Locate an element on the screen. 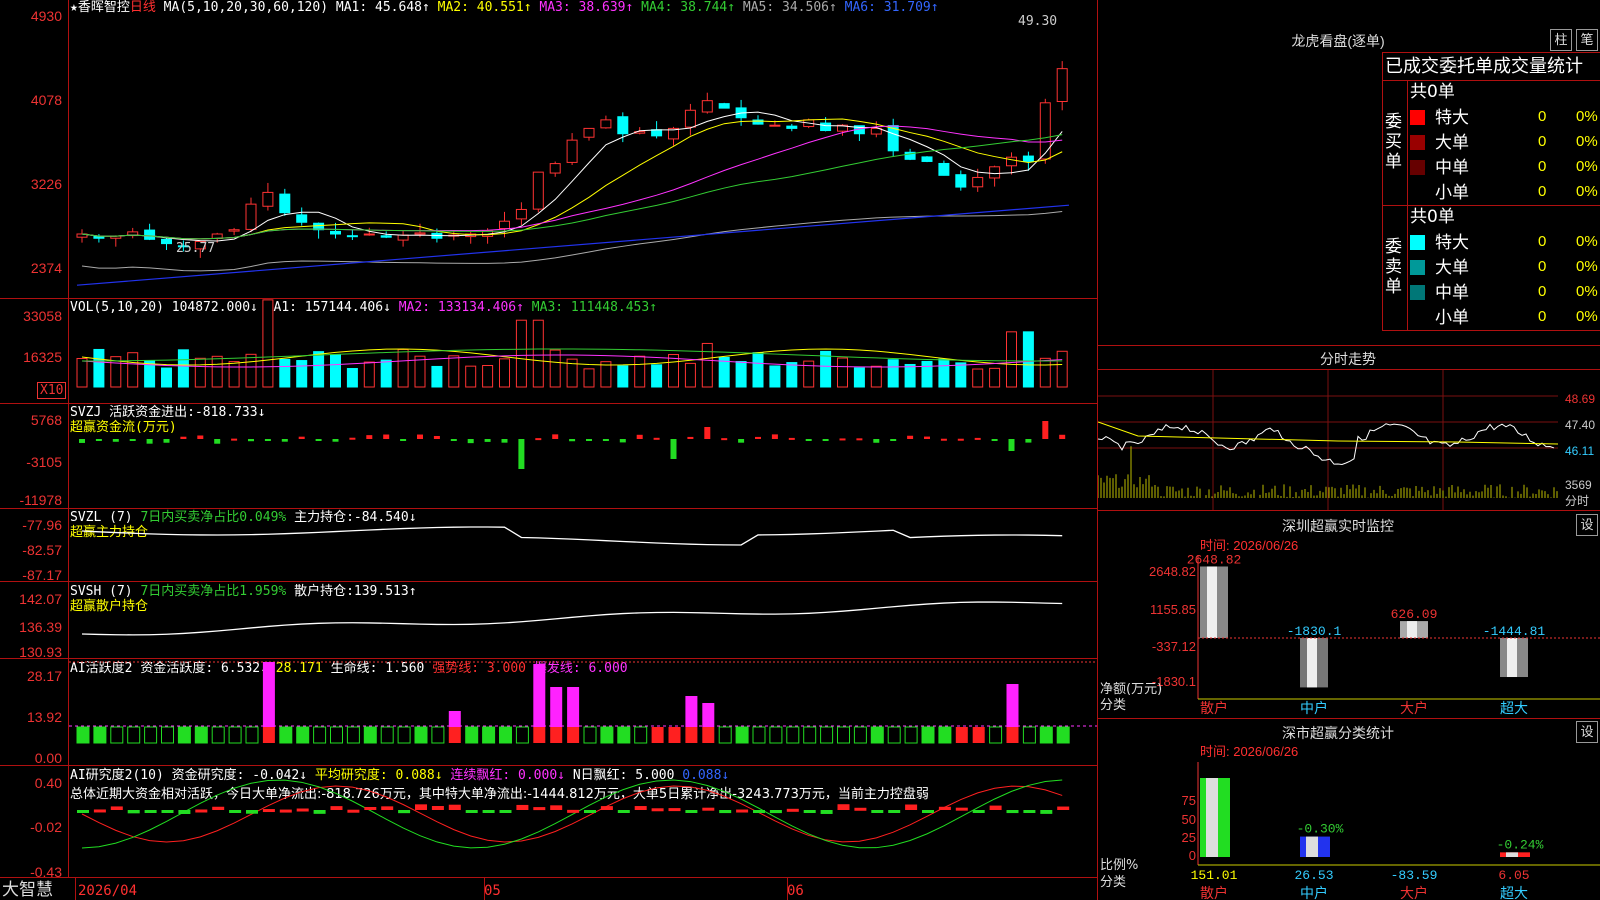 The width and height of the screenshot is (1600, 900). intraday-chart is located at coordinates (1349, 440).